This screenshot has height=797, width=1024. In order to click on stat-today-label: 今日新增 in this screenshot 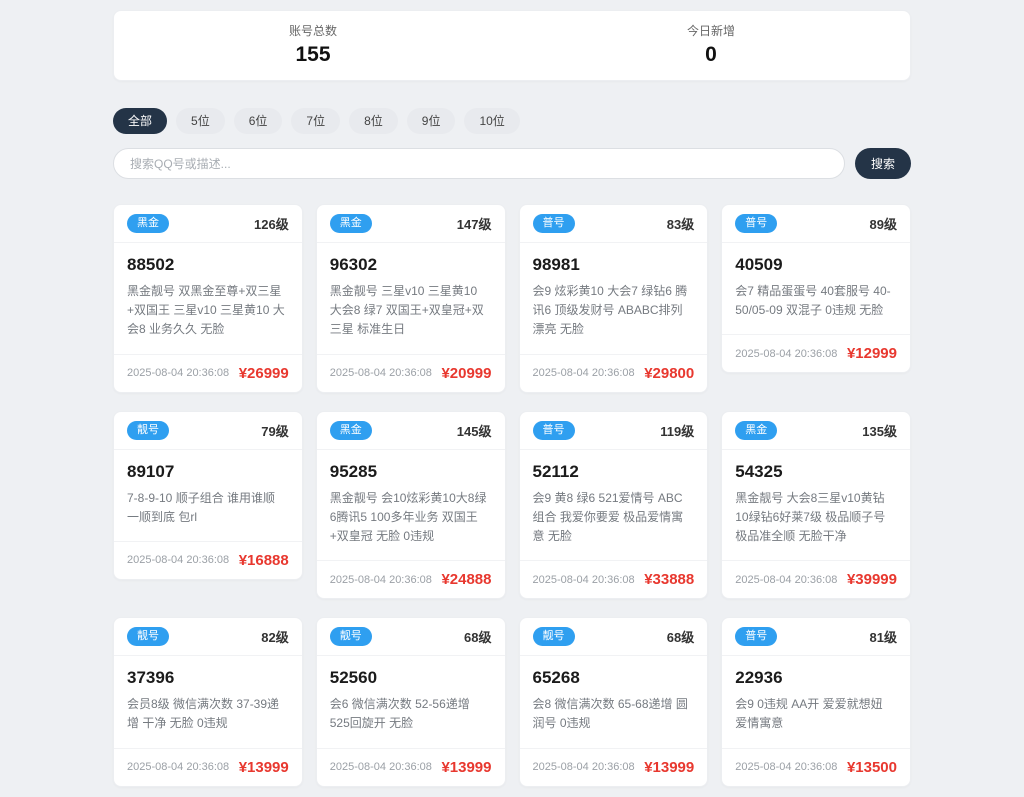, I will do `click(710, 31)`.